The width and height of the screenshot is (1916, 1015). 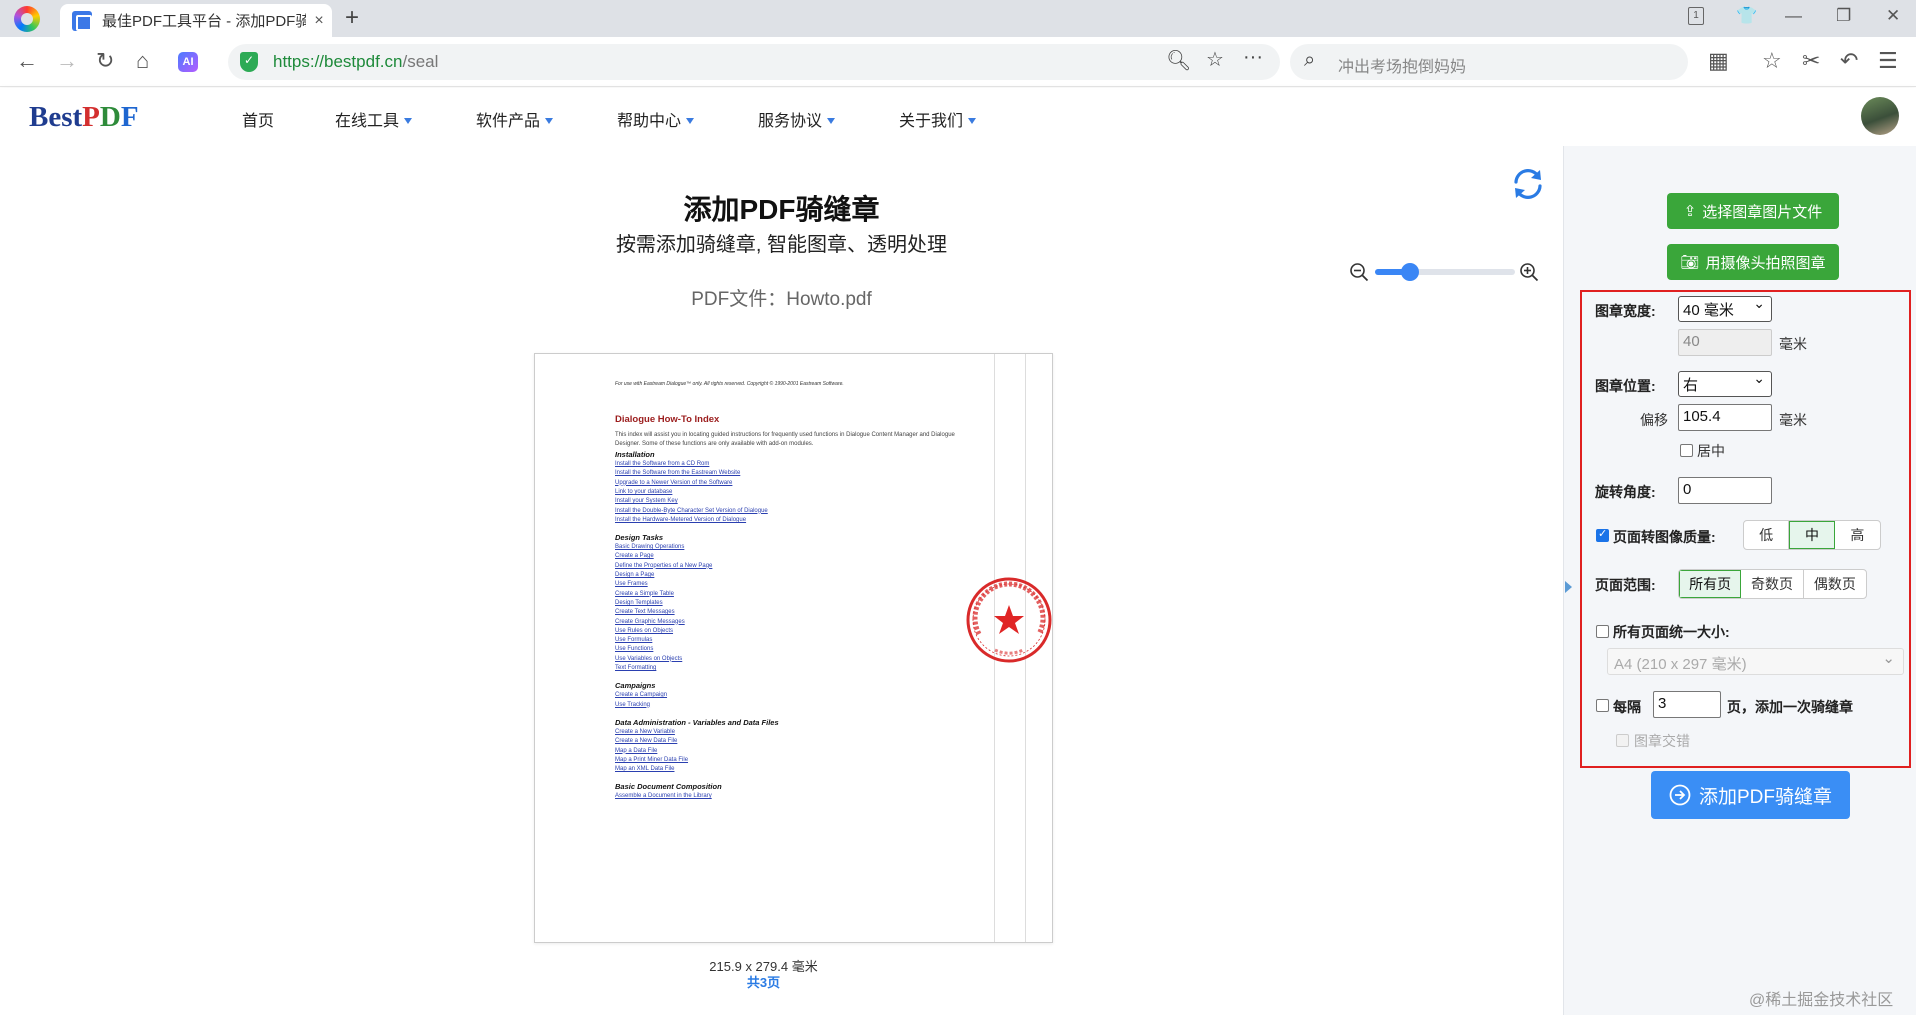 What do you see at coordinates (1625, 311) in the screenshot?
I see `seal-width-label: 图章宽度:` at bounding box center [1625, 311].